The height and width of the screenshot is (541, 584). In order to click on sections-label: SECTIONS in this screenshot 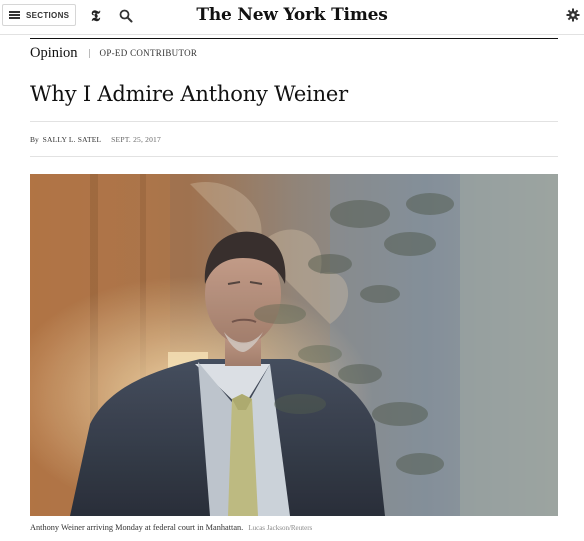, I will do `click(48, 15)`.